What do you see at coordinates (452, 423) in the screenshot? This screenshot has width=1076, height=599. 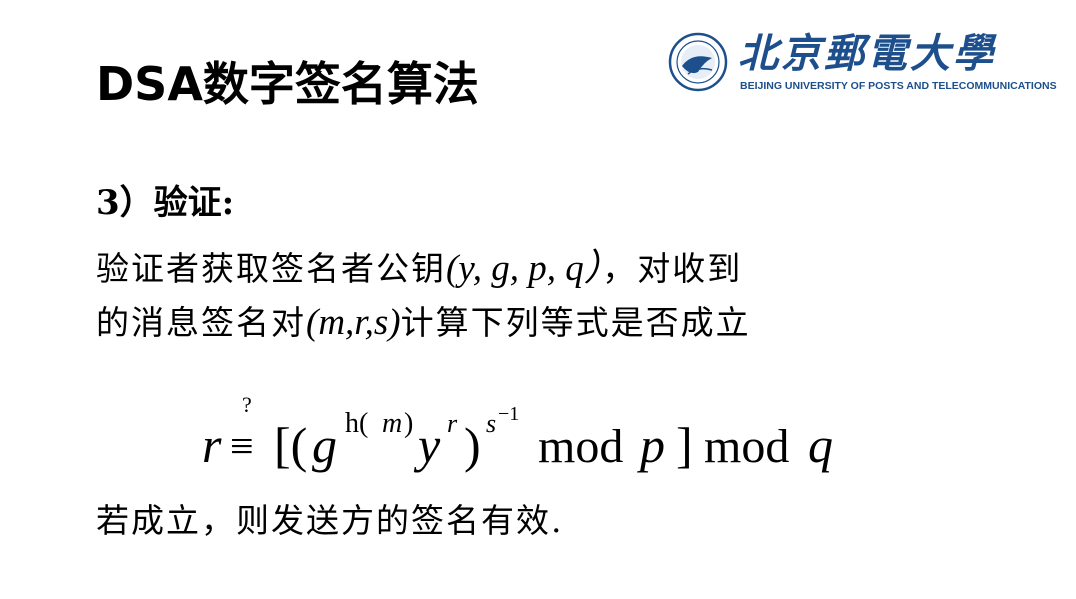 I see `formula-y-exponent: r` at bounding box center [452, 423].